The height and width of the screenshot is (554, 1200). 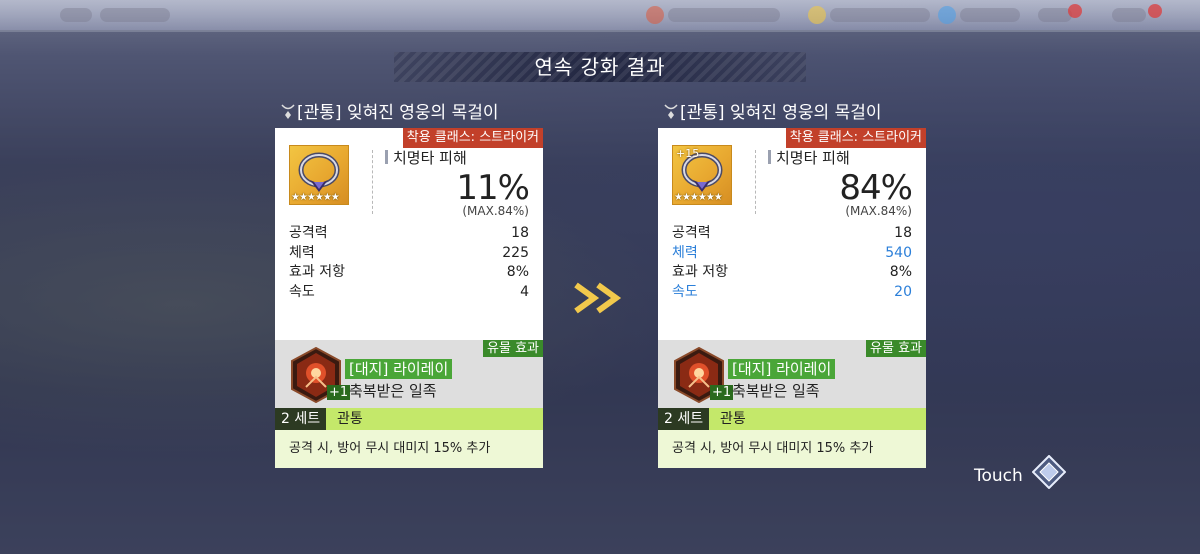 What do you see at coordinates (724, 15) in the screenshot?
I see `currency-ghost` at bounding box center [724, 15].